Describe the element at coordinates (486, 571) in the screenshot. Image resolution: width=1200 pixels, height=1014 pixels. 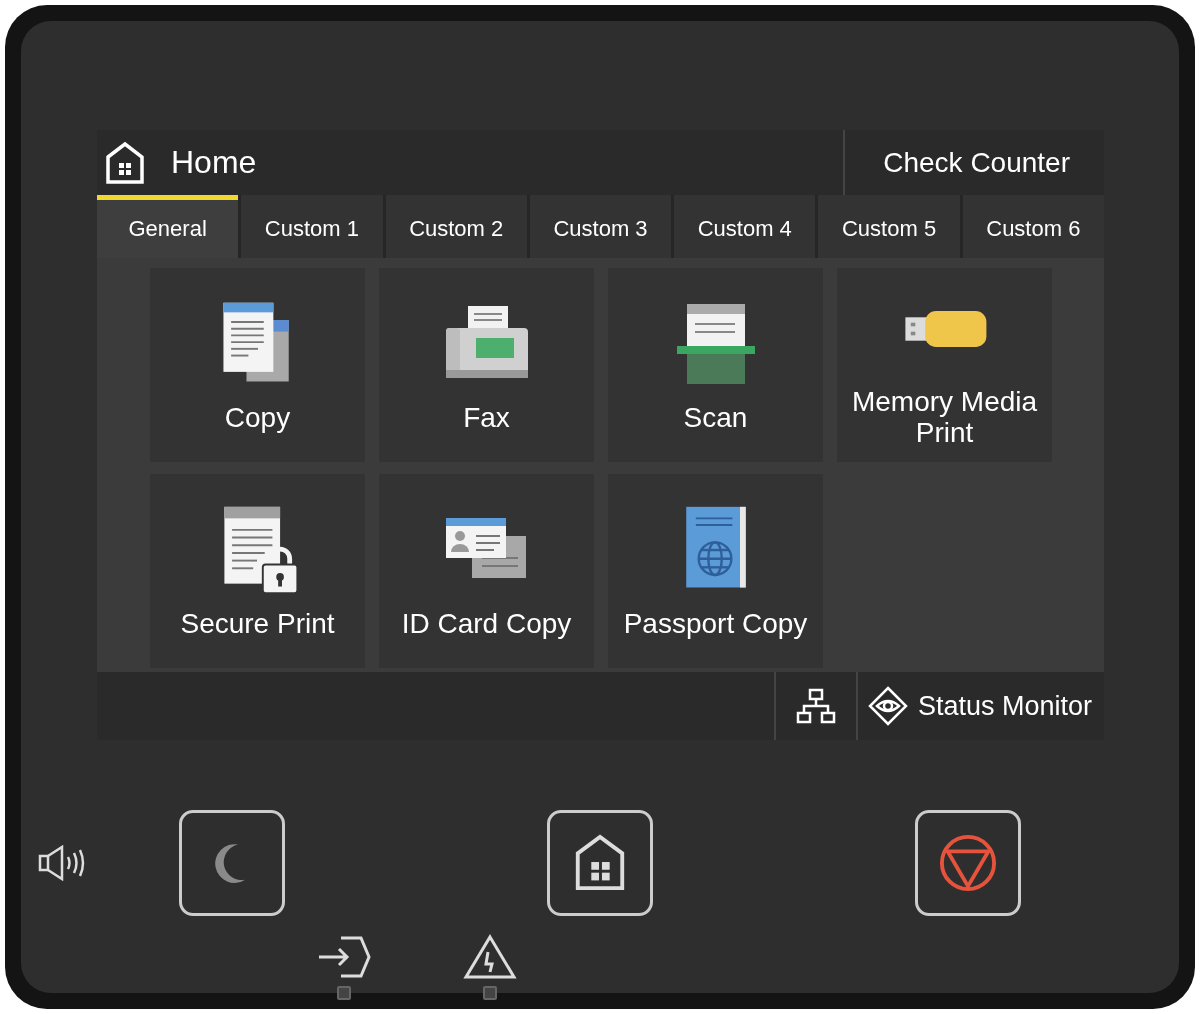
I see `function-tile: ID Card Copy` at that location.